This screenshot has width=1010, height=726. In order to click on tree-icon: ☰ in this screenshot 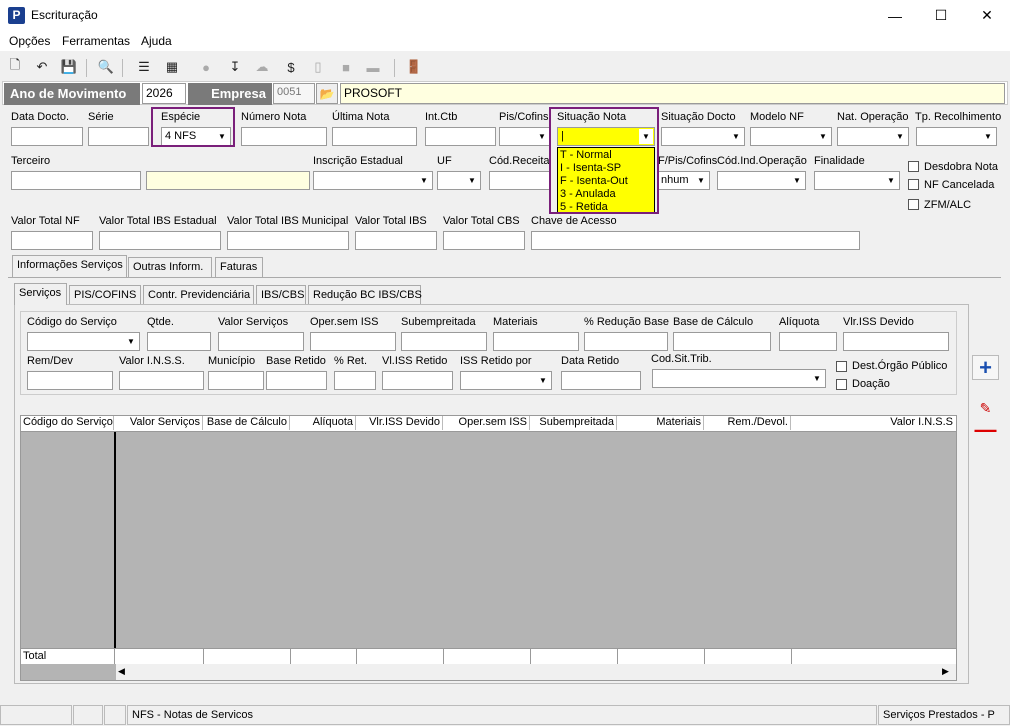, I will do `click(144, 67)`.